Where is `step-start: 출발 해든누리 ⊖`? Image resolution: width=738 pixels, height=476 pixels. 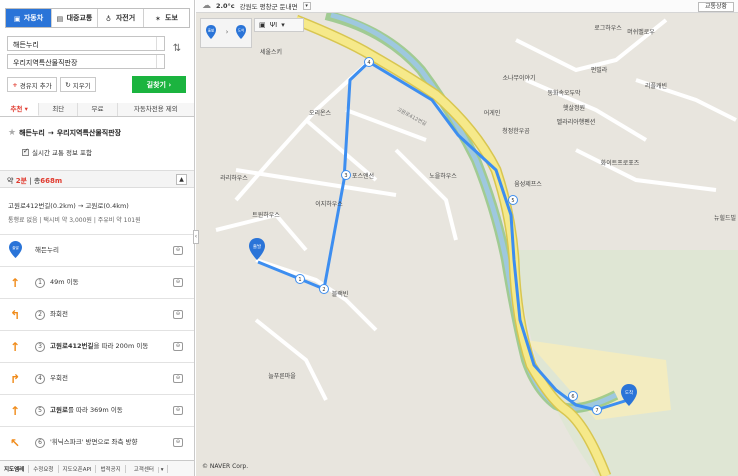 step-start: 출발 해든누리 ⊖ is located at coordinates (97, 250).